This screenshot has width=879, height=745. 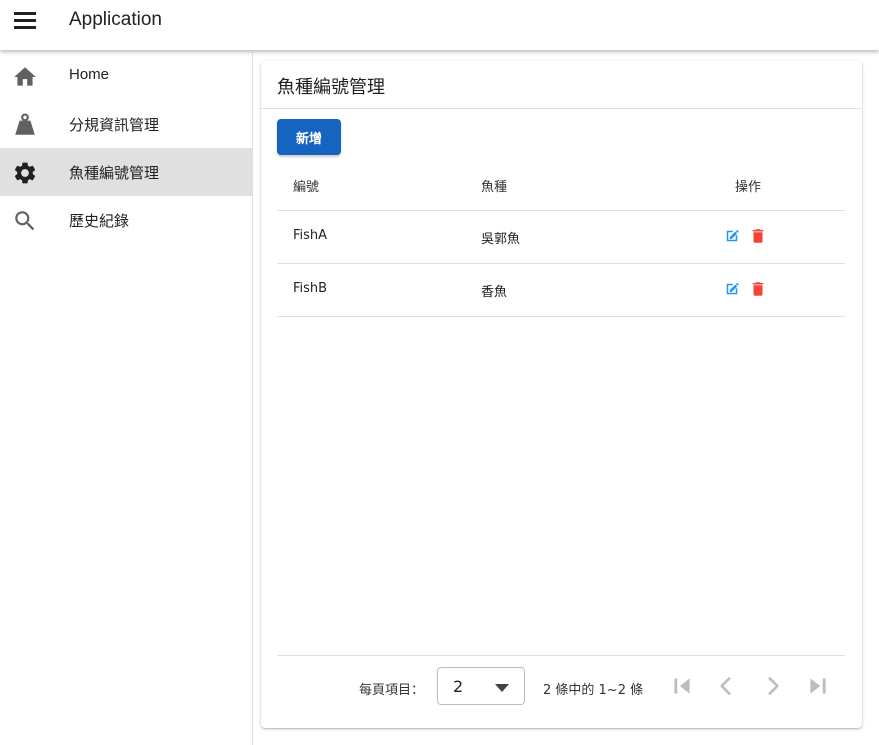 What do you see at coordinates (114, 125) in the screenshot?
I see `sidebar-item-label: 分規資訊管理` at bounding box center [114, 125].